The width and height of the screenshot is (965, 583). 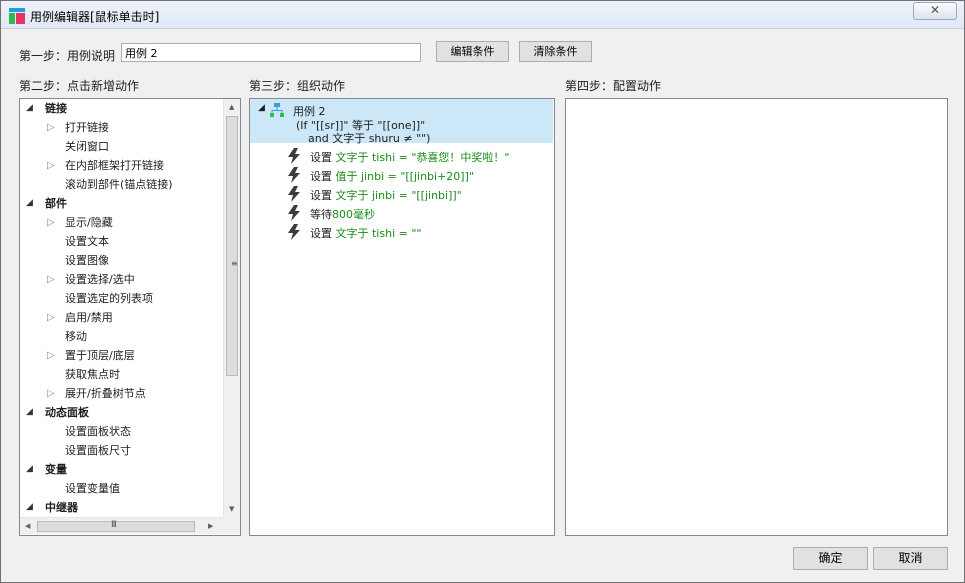 I want to click on step3-label: 第三步：组织动作, so click(x=297, y=86).